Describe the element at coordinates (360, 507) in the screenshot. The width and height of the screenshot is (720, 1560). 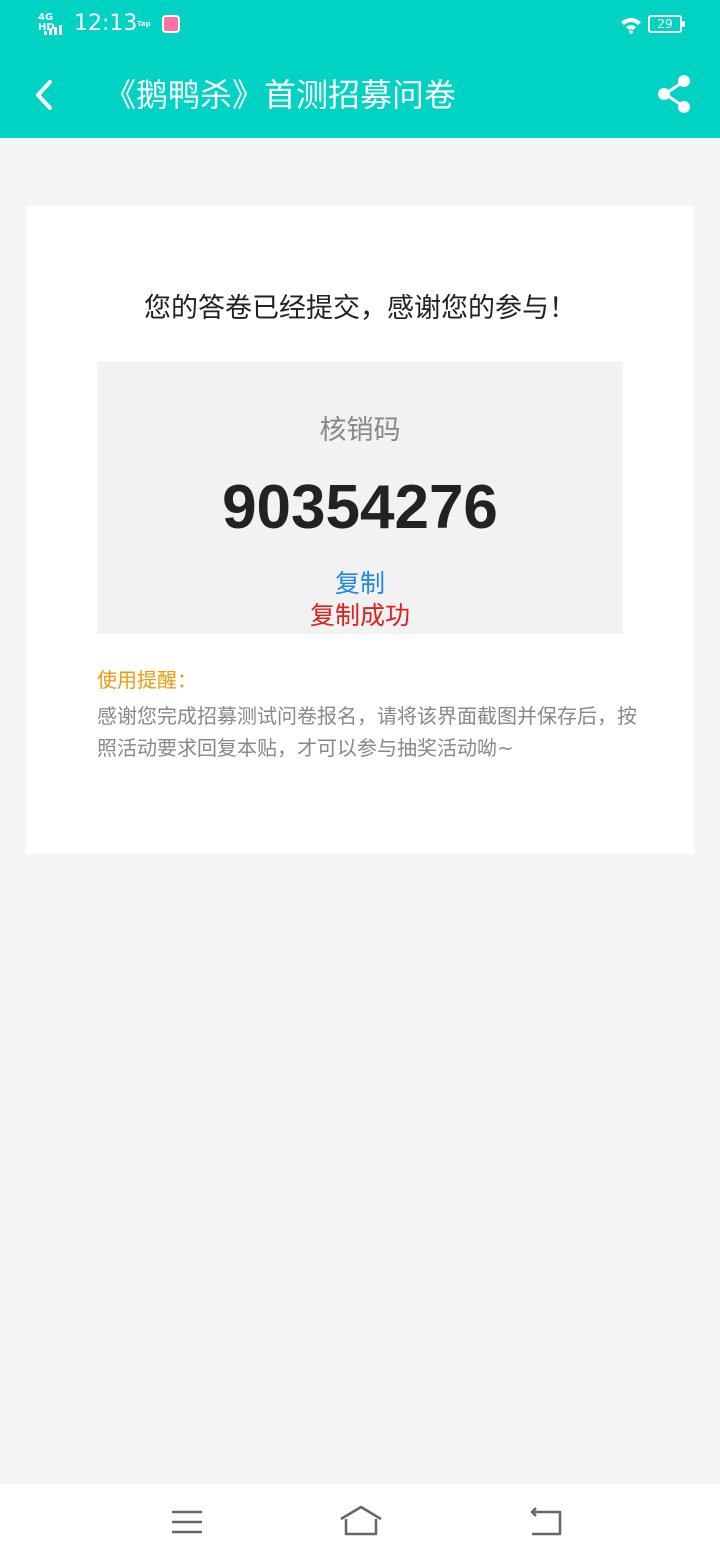
I see `code-value: 90354276` at that location.